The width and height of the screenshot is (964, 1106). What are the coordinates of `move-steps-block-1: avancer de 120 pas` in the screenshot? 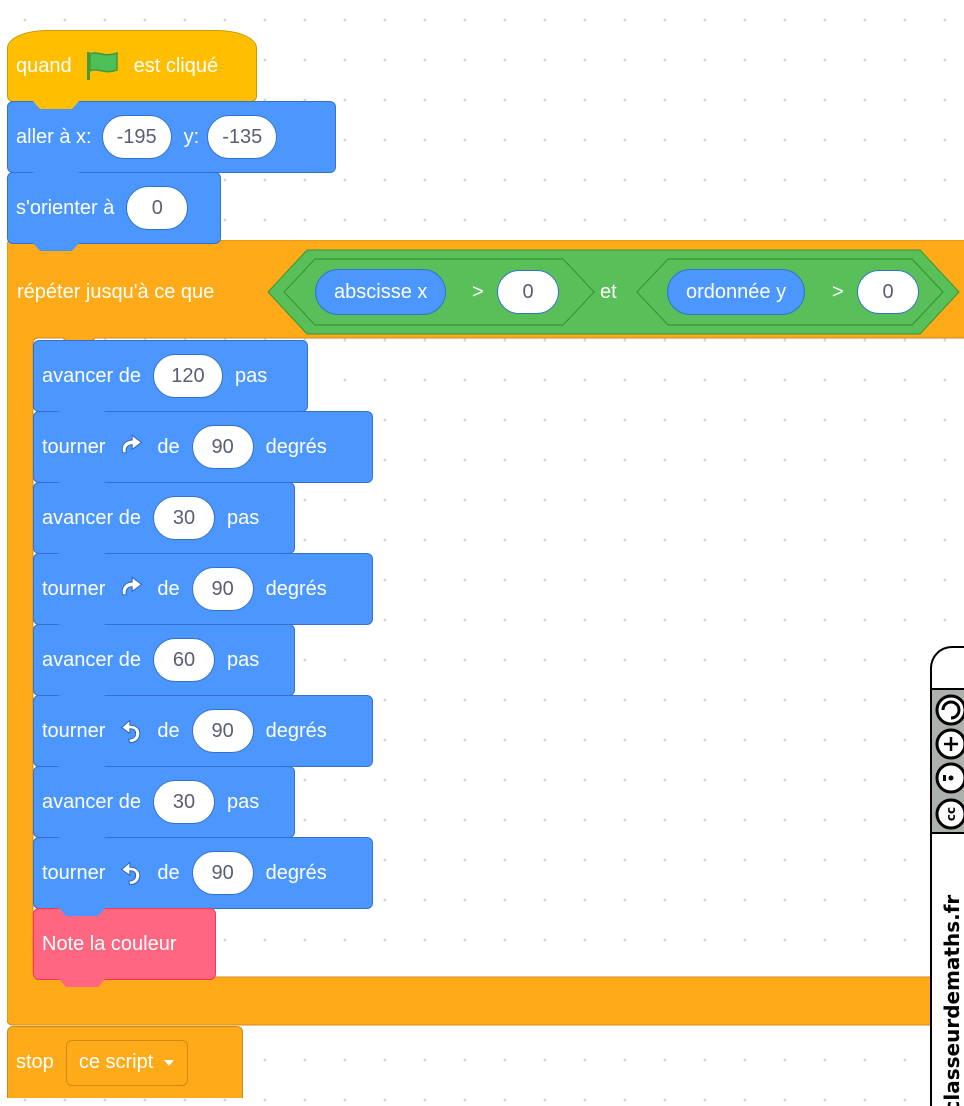 It's located at (170, 379).